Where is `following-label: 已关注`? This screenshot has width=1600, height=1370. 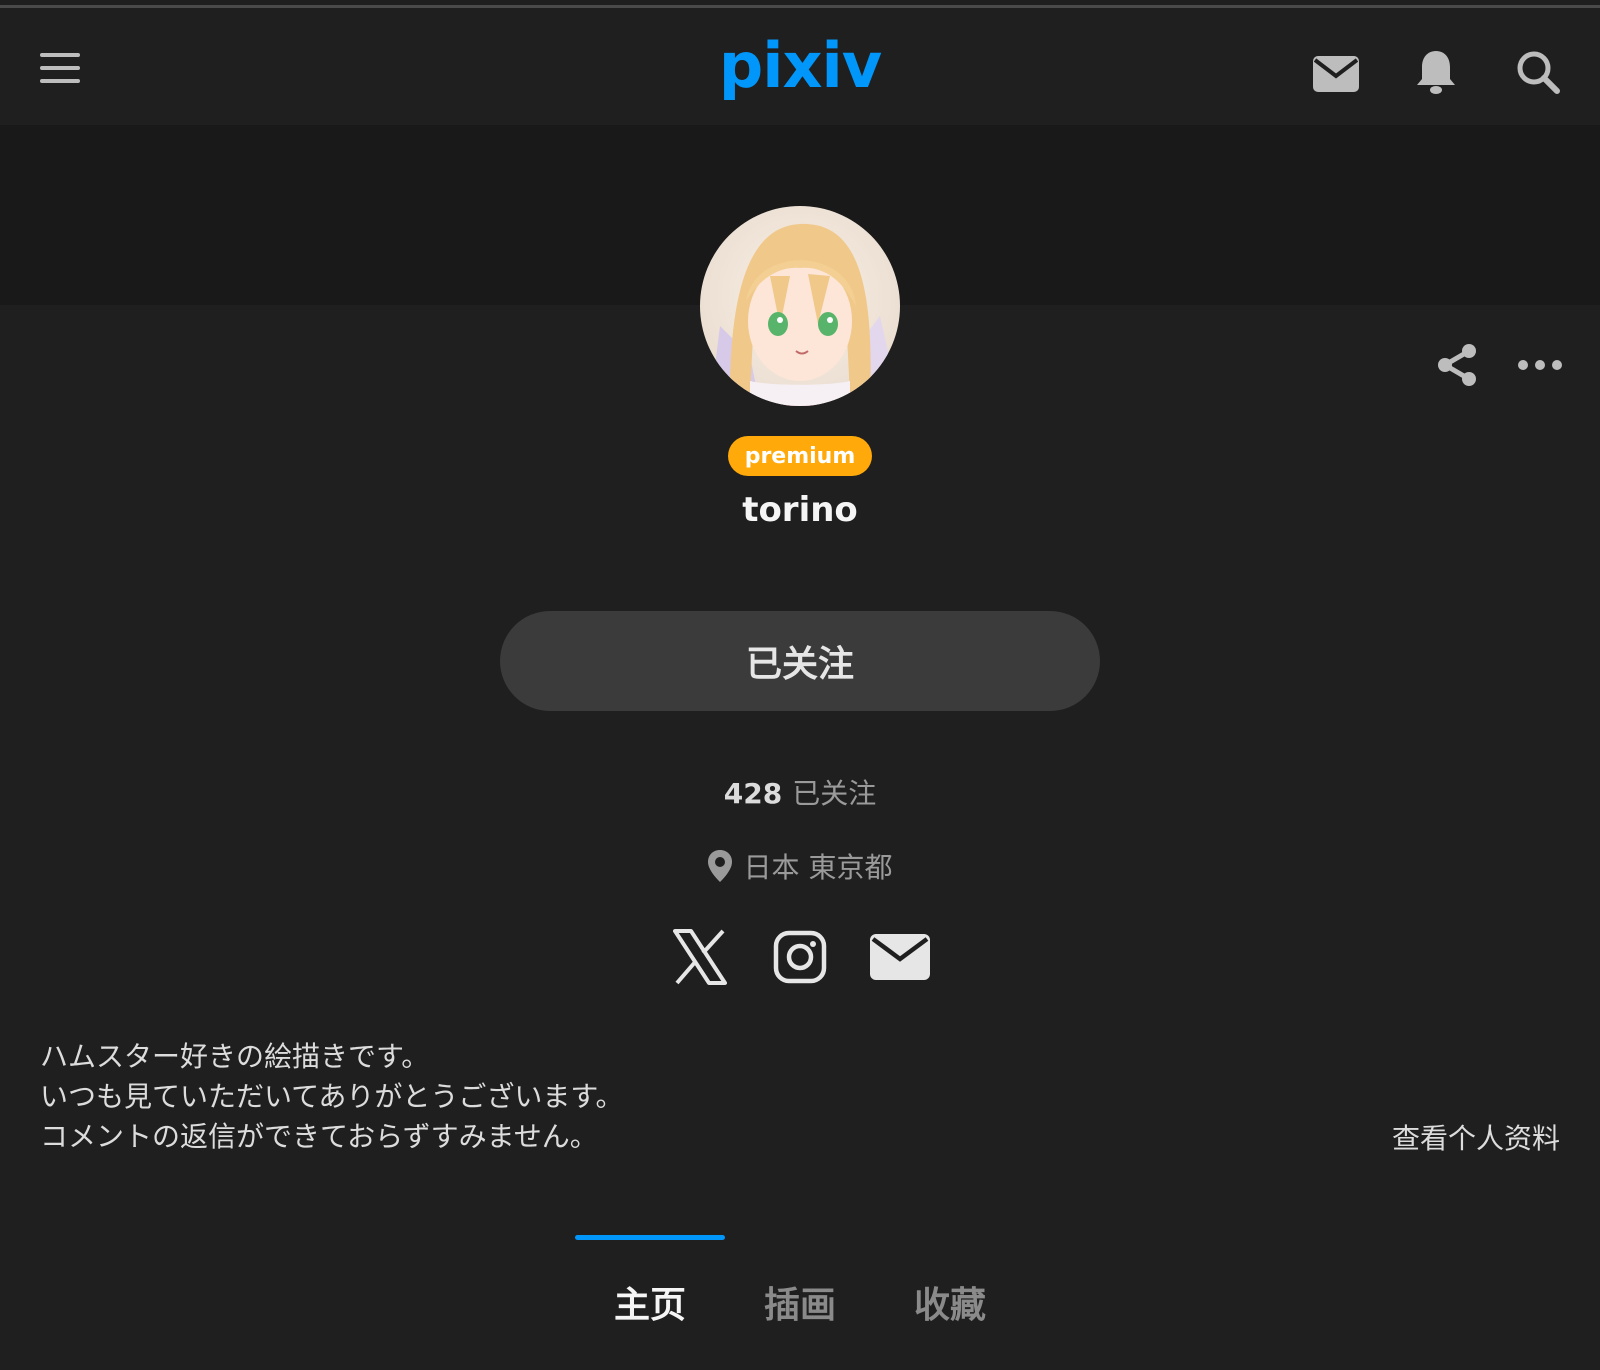 following-label: 已关注 is located at coordinates (834, 793).